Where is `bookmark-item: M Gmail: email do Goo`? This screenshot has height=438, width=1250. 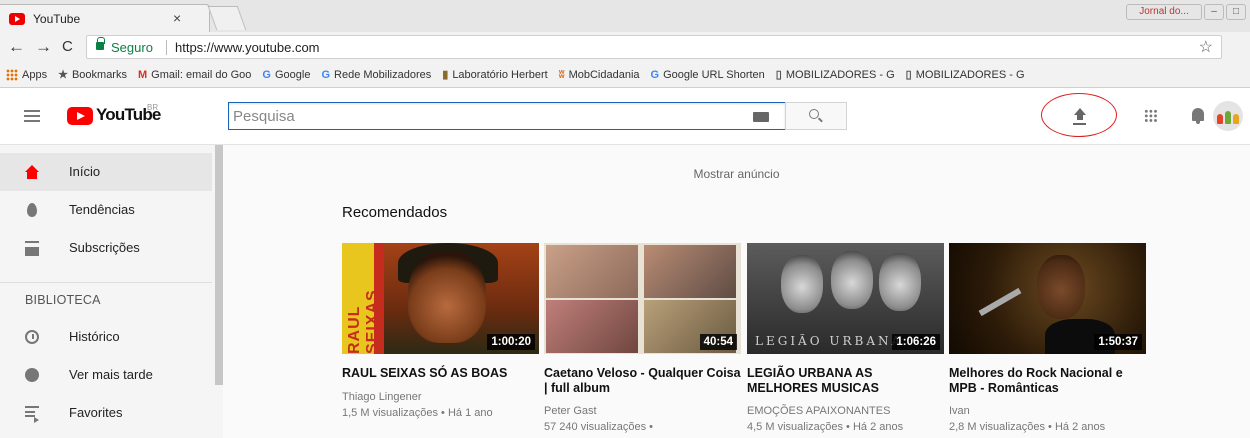
bookmark-item: M Gmail: email do Goo is located at coordinates (194, 75).